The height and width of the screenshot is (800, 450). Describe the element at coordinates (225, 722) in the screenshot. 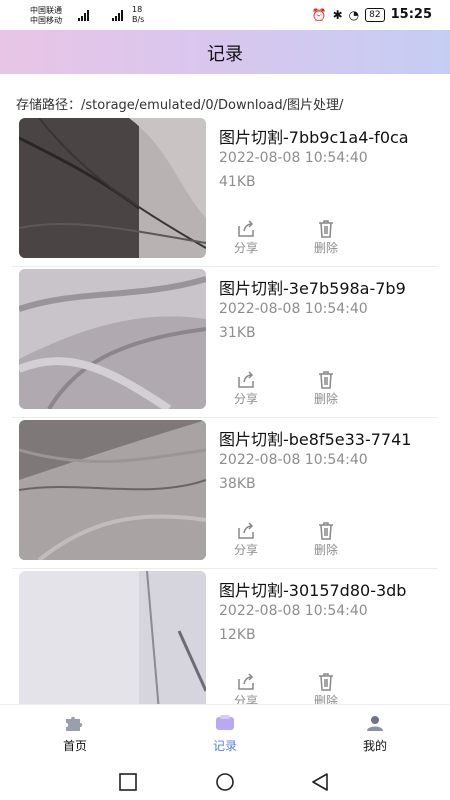

I see `record-icon` at that location.